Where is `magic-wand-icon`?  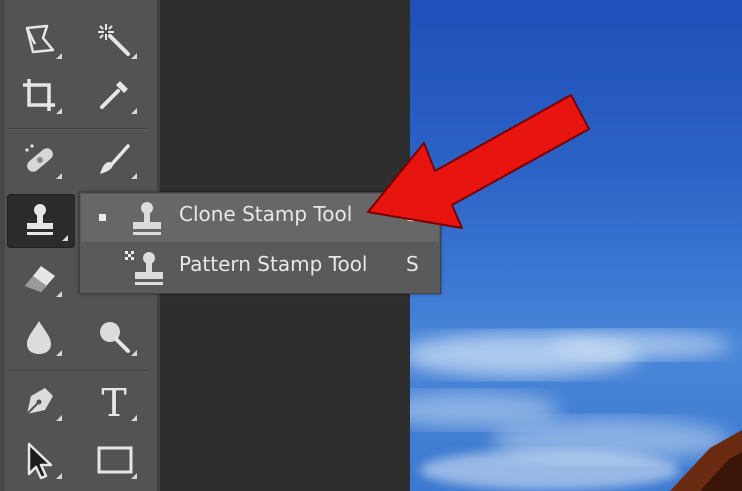 magic-wand-icon is located at coordinates (114, 40).